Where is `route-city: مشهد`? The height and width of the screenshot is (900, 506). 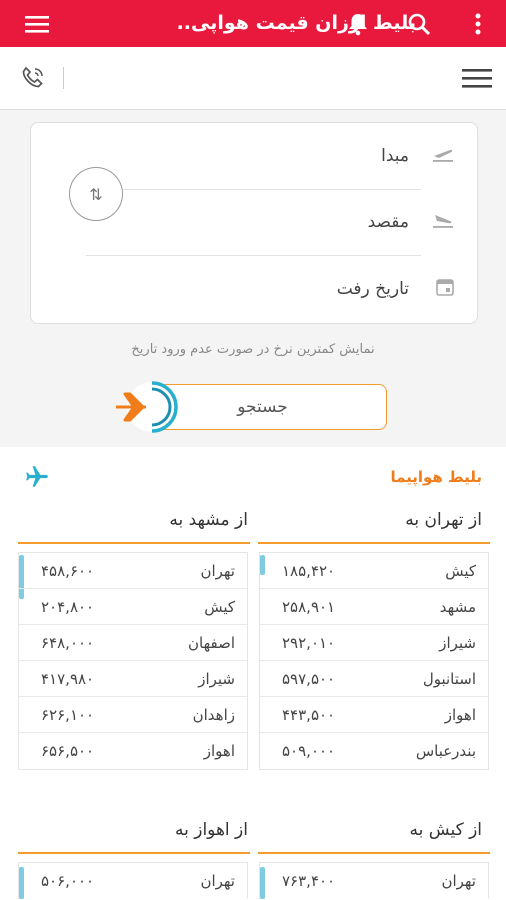 route-city: مشهد is located at coordinates (457, 607).